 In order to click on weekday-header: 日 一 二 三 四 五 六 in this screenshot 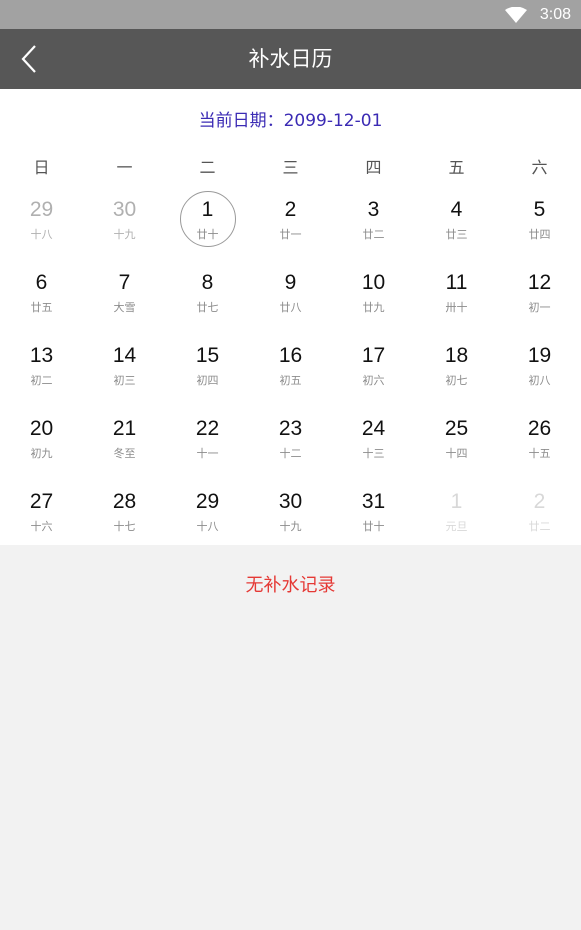, I will do `click(290, 166)`.